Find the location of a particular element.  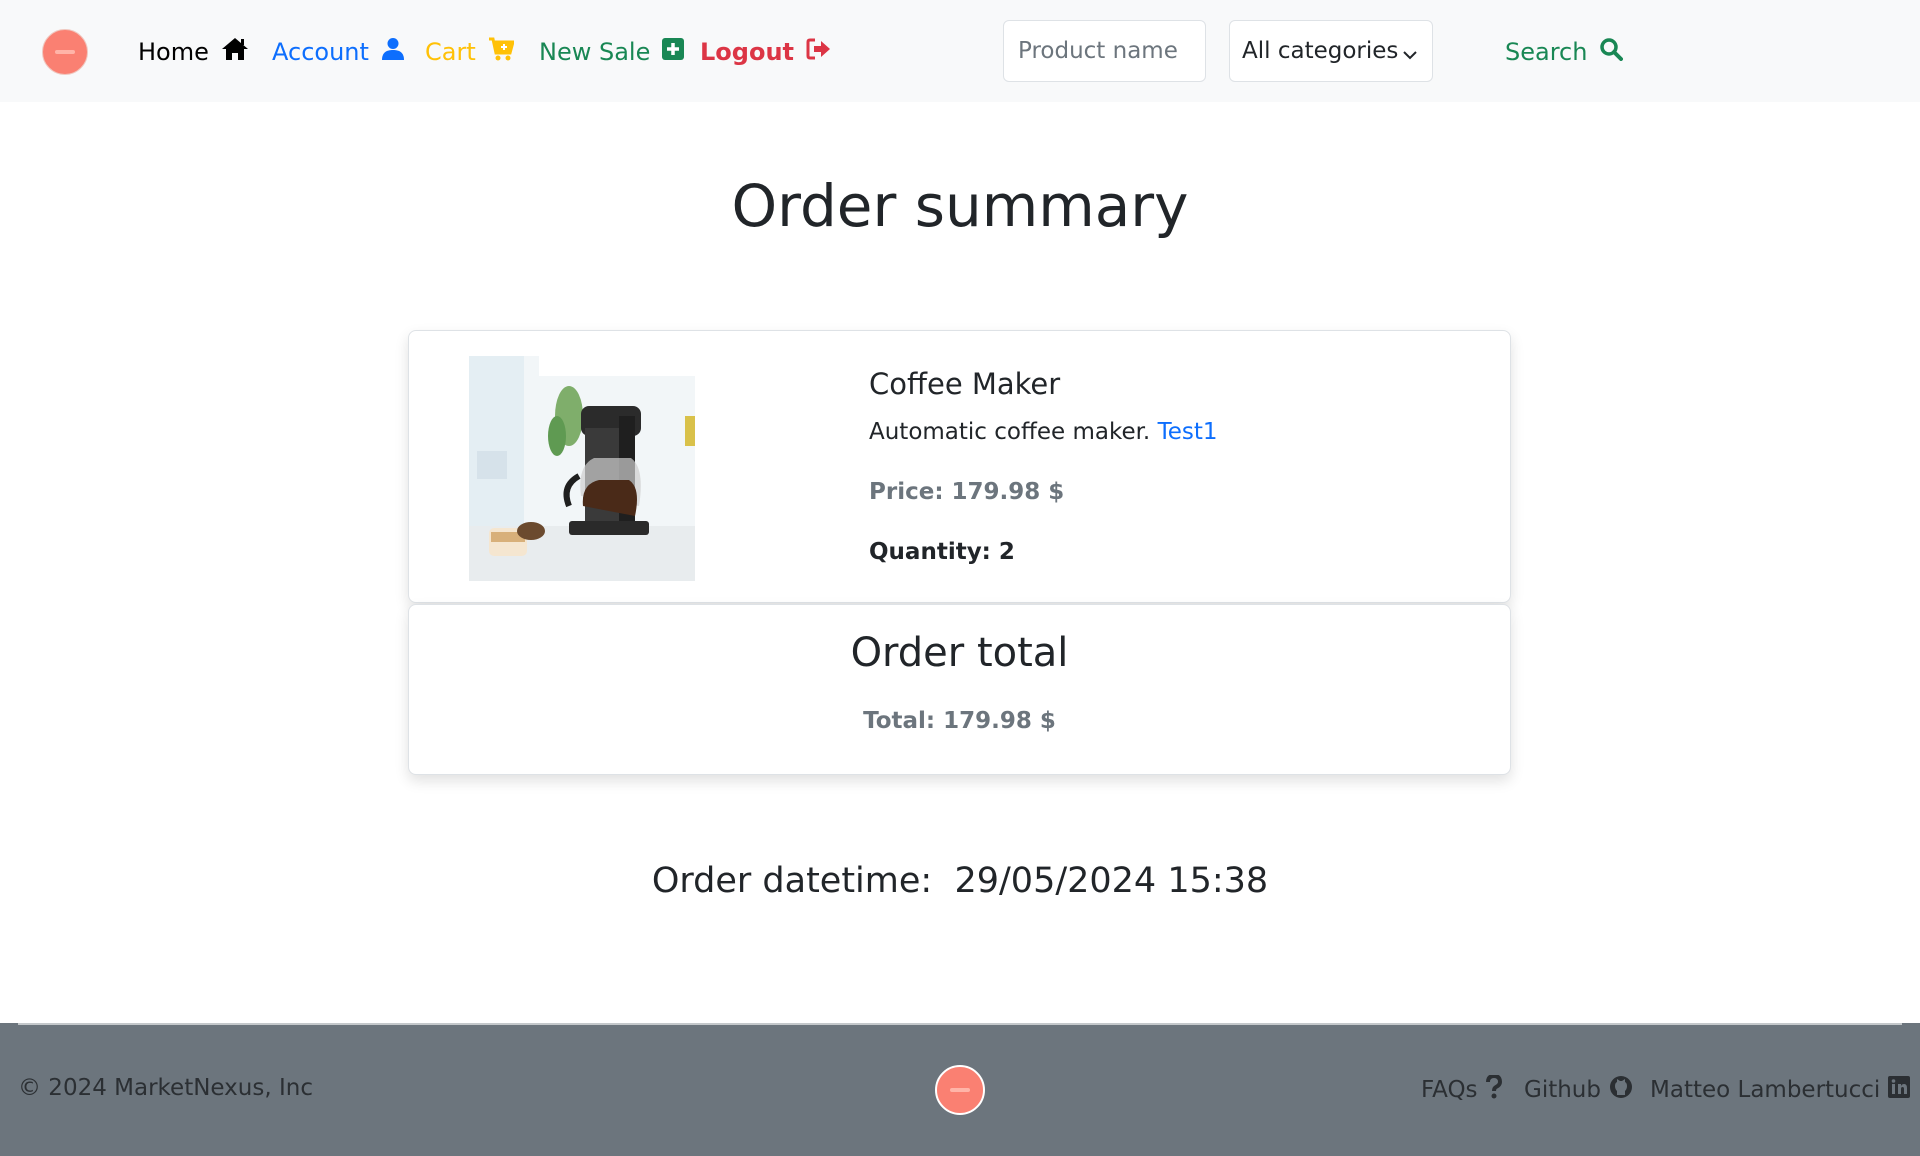

linkedin-icon is located at coordinates (1899, 1090).